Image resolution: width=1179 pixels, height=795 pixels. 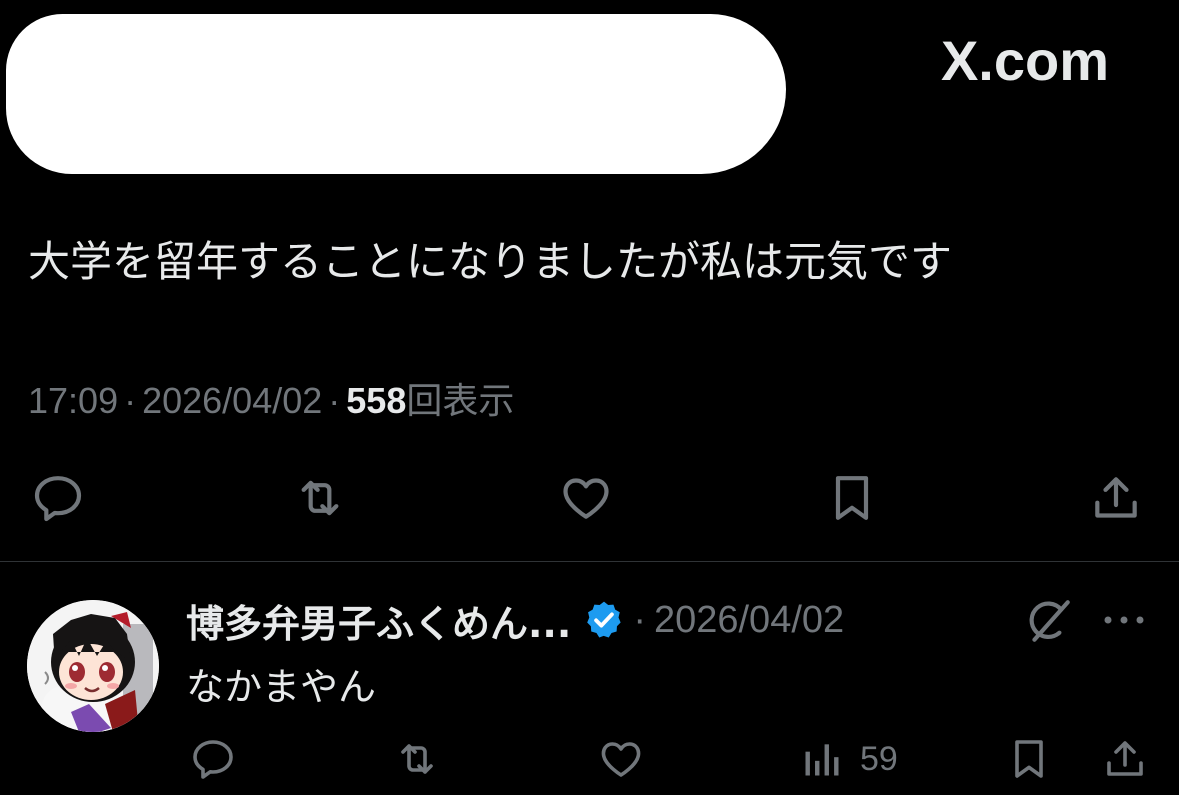 What do you see at coordinates (376, 400) in the screenshot?
I see `post-views-count: 558` at bounding box center [376, 400].